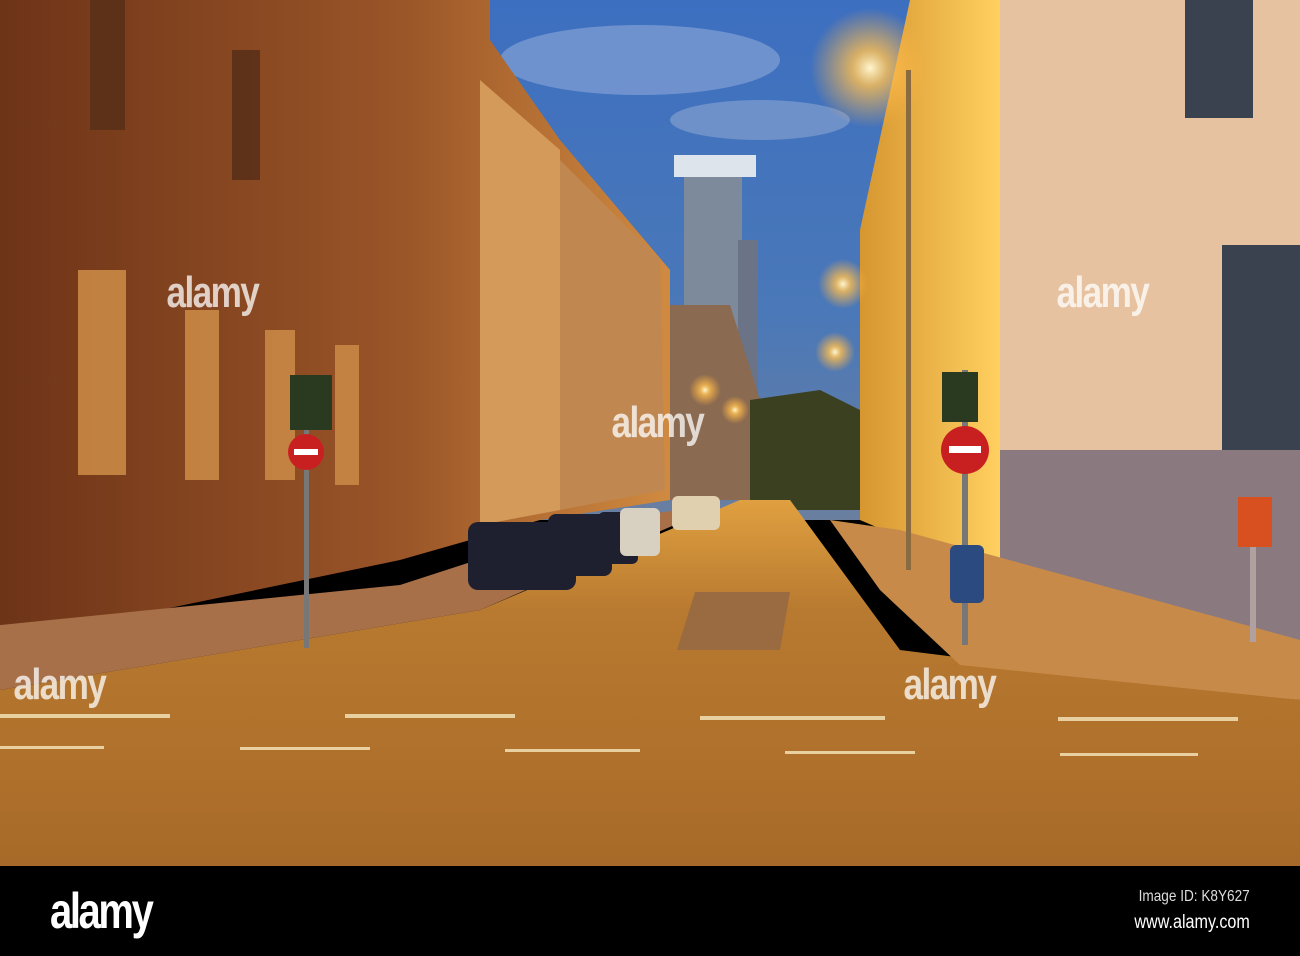 The width and height of the screenshot is (1300, 956). What do you see at coordinates (1192, 922) in the screenshot?
I see `site-url: www.alamy.com` at bounding box center [1192, 922].